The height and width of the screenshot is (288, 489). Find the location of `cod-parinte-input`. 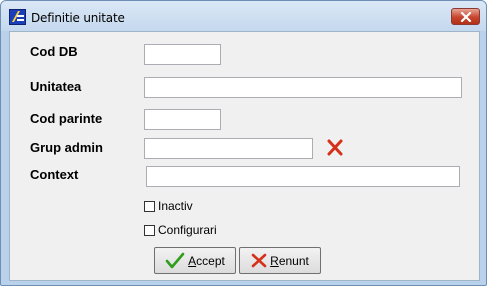

cod-parinte-input is located at coordinates (182, 119).